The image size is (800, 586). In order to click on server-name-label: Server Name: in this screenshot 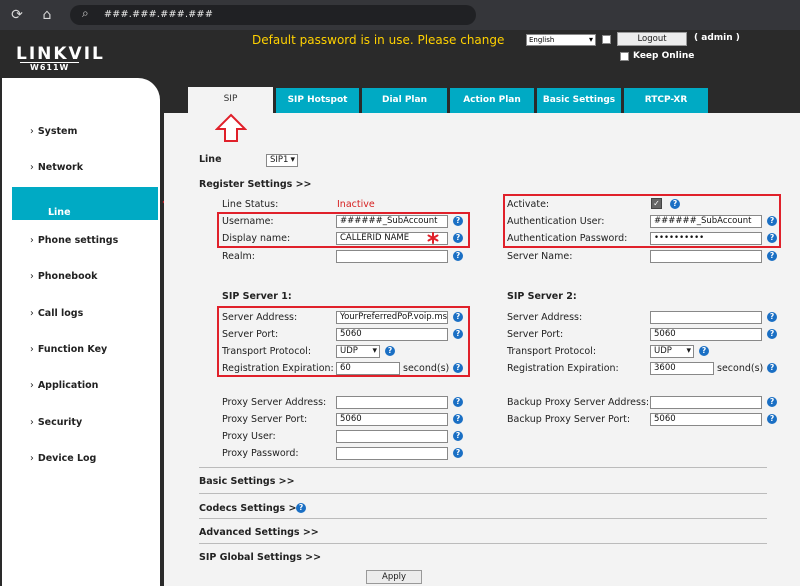, I will do `click(540, 256)`.